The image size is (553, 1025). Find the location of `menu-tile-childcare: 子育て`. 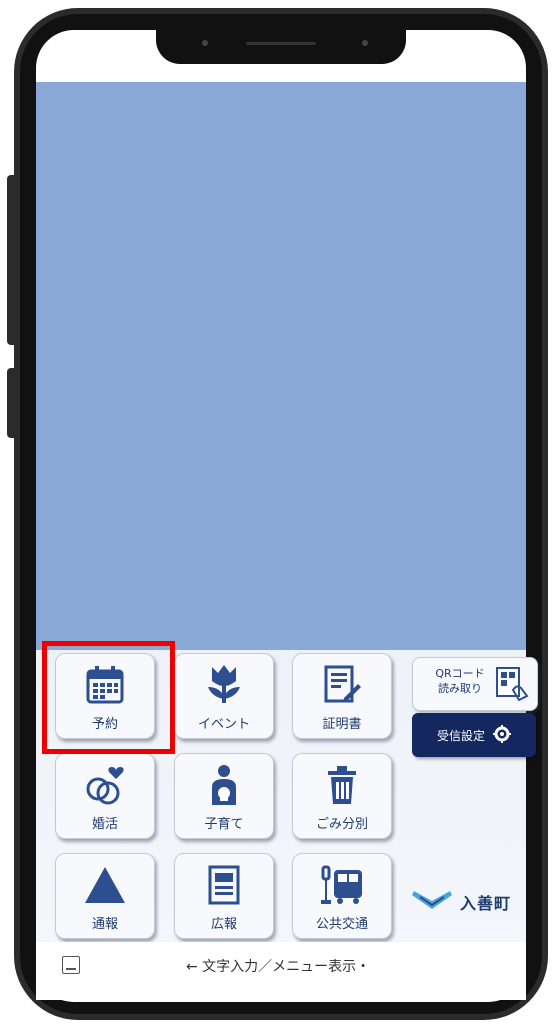

menu-tile-childcare: 子育て is located at coordinates (224, 796).